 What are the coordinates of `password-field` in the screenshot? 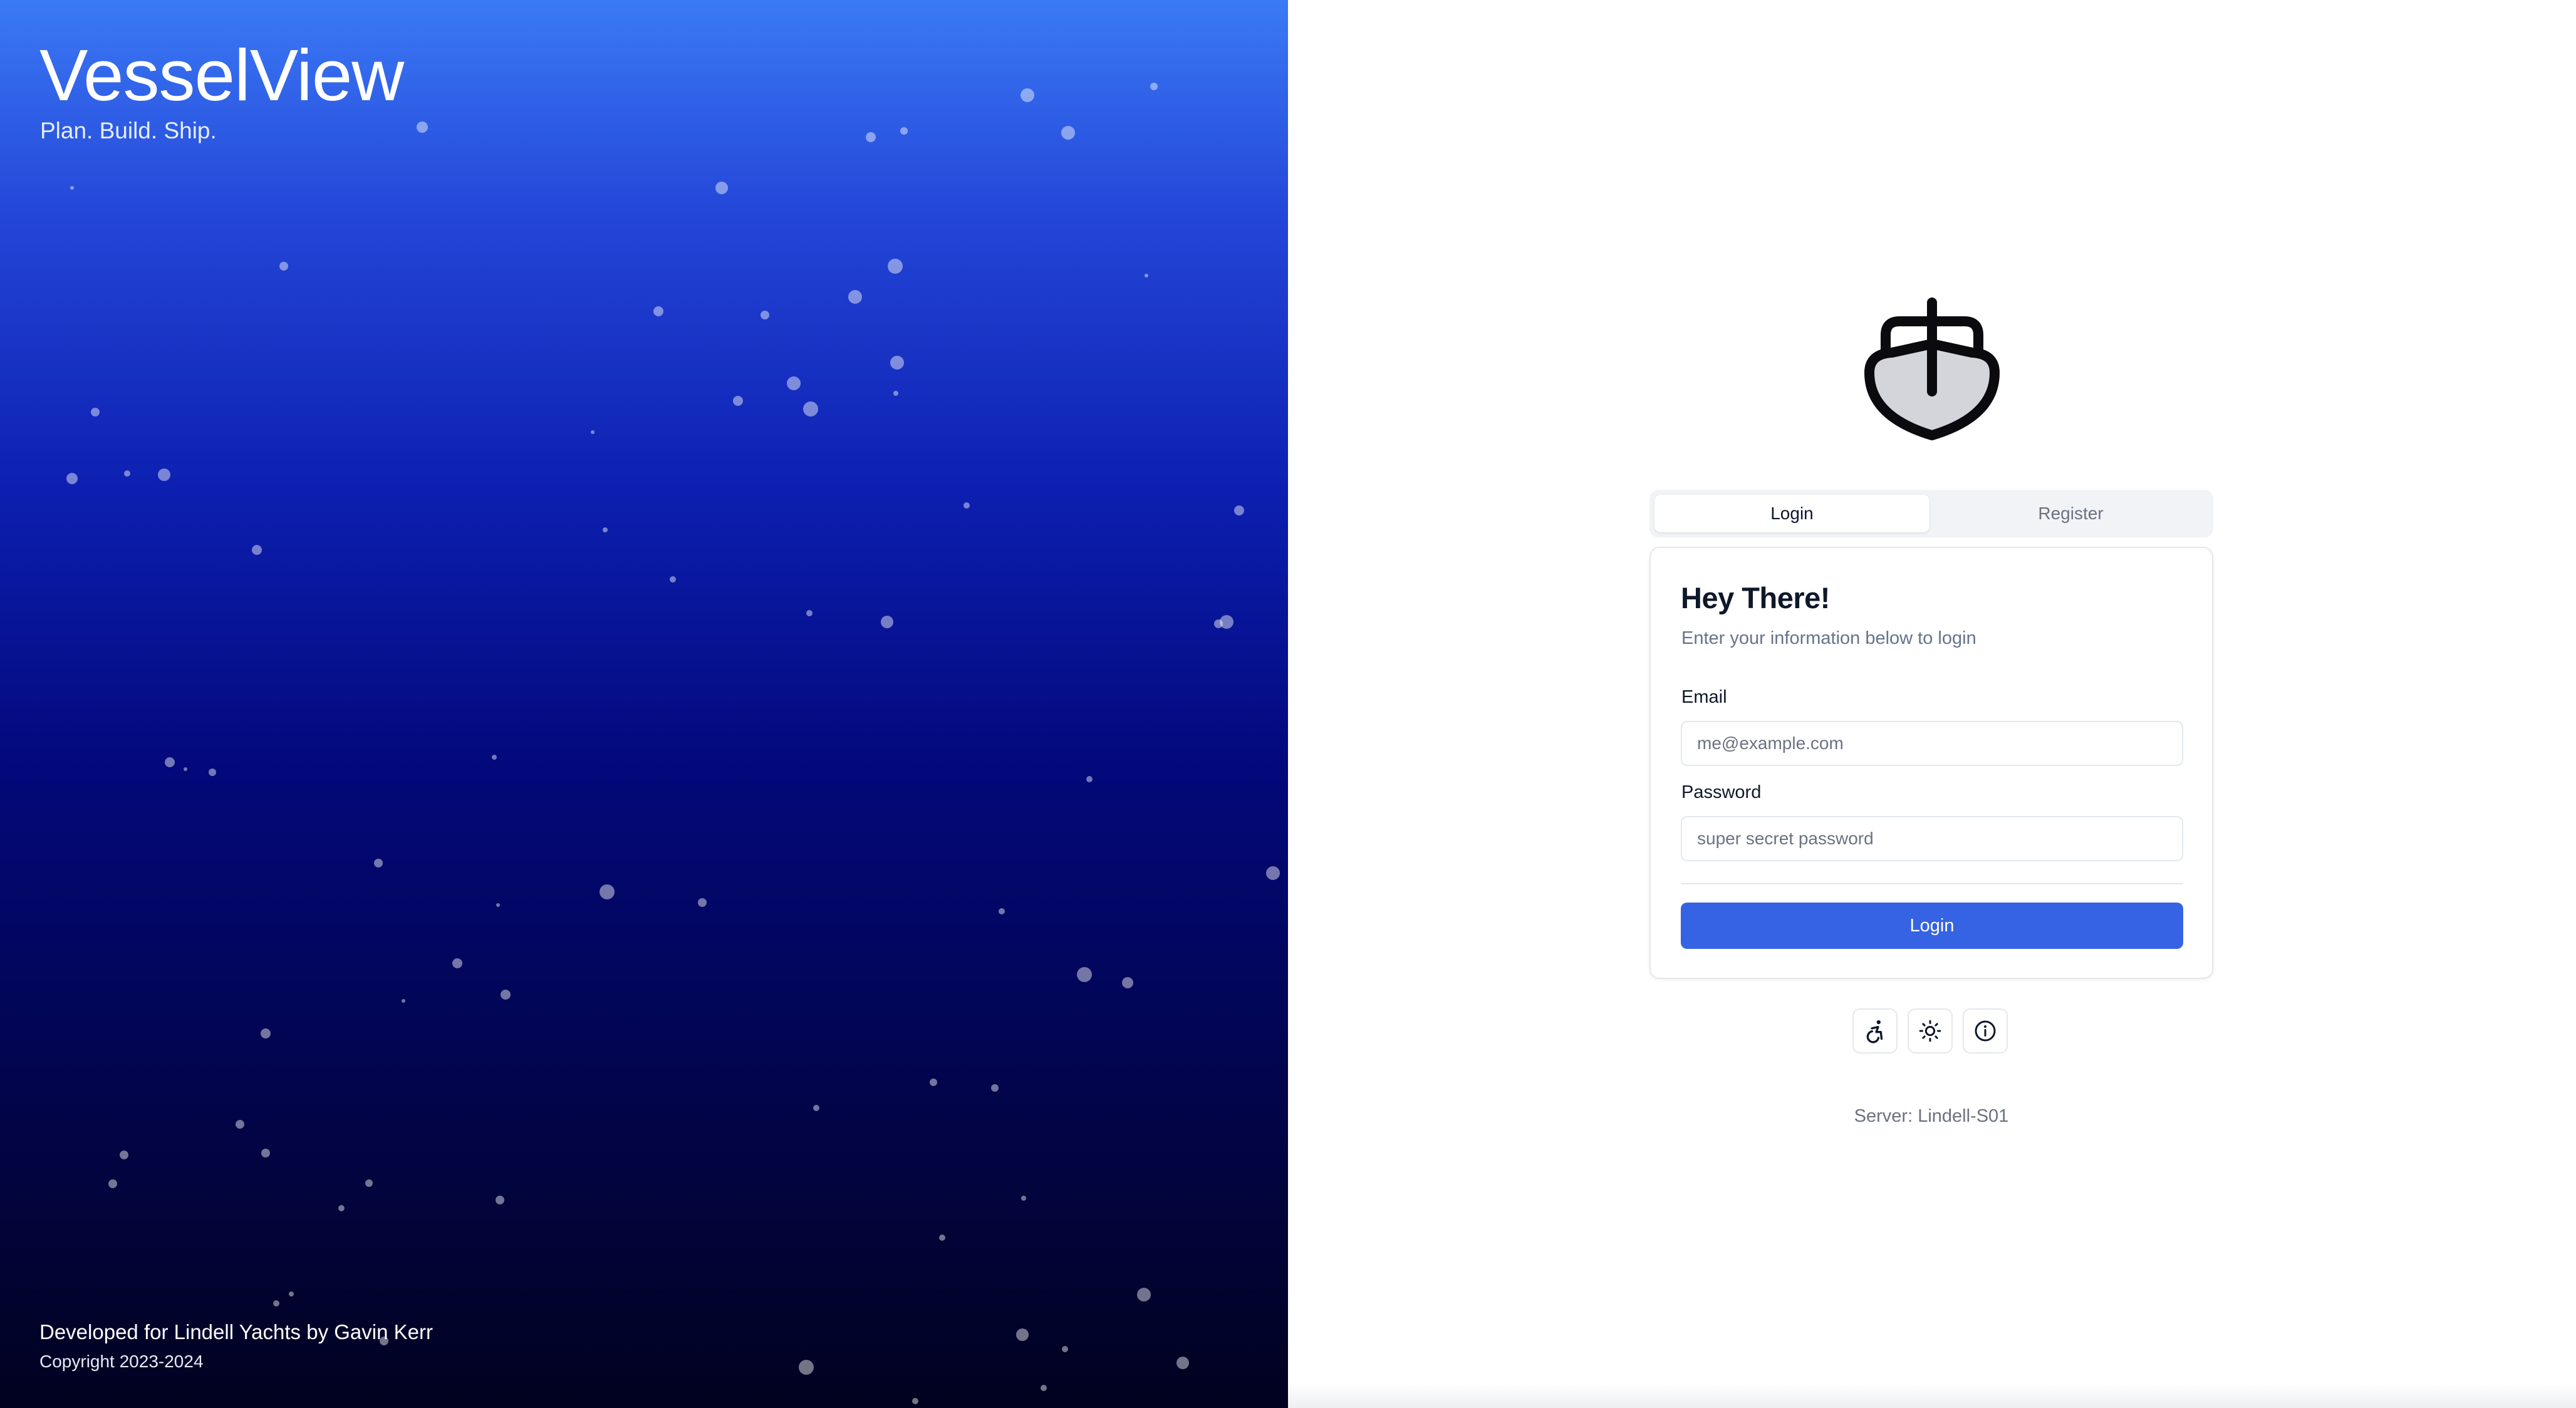 It's located at (1932, 838).